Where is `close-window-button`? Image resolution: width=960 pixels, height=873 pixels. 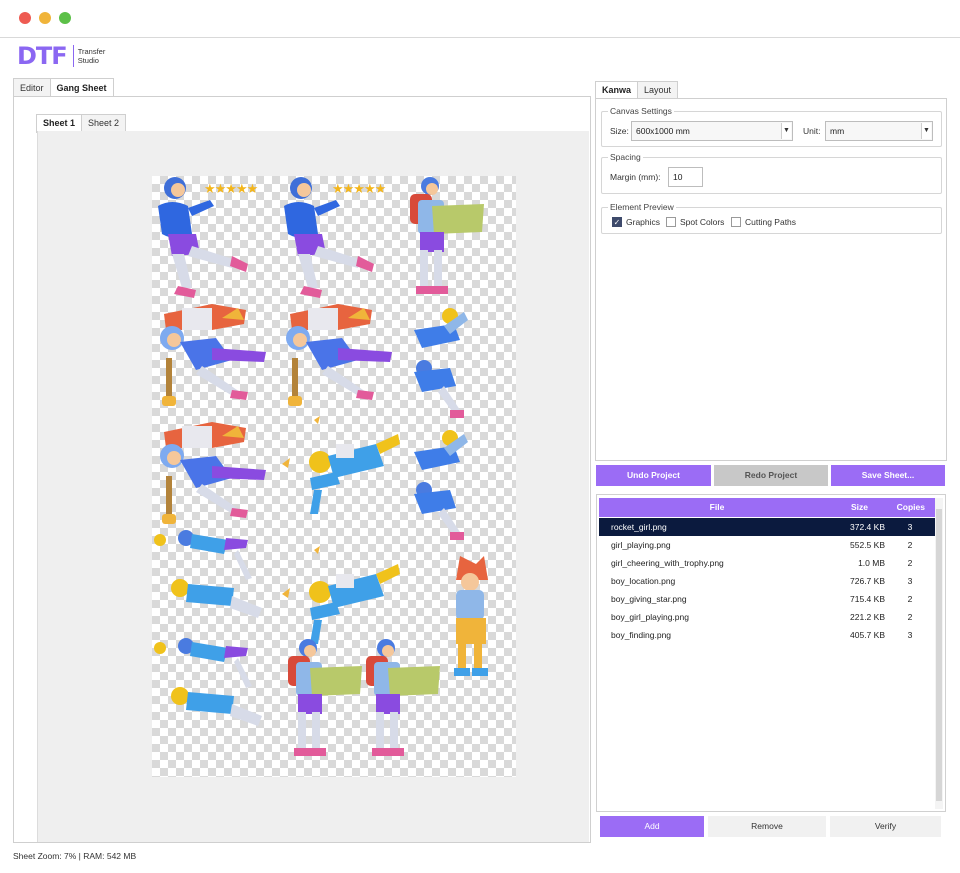
close-window-button is located at coordinates (25, 18).